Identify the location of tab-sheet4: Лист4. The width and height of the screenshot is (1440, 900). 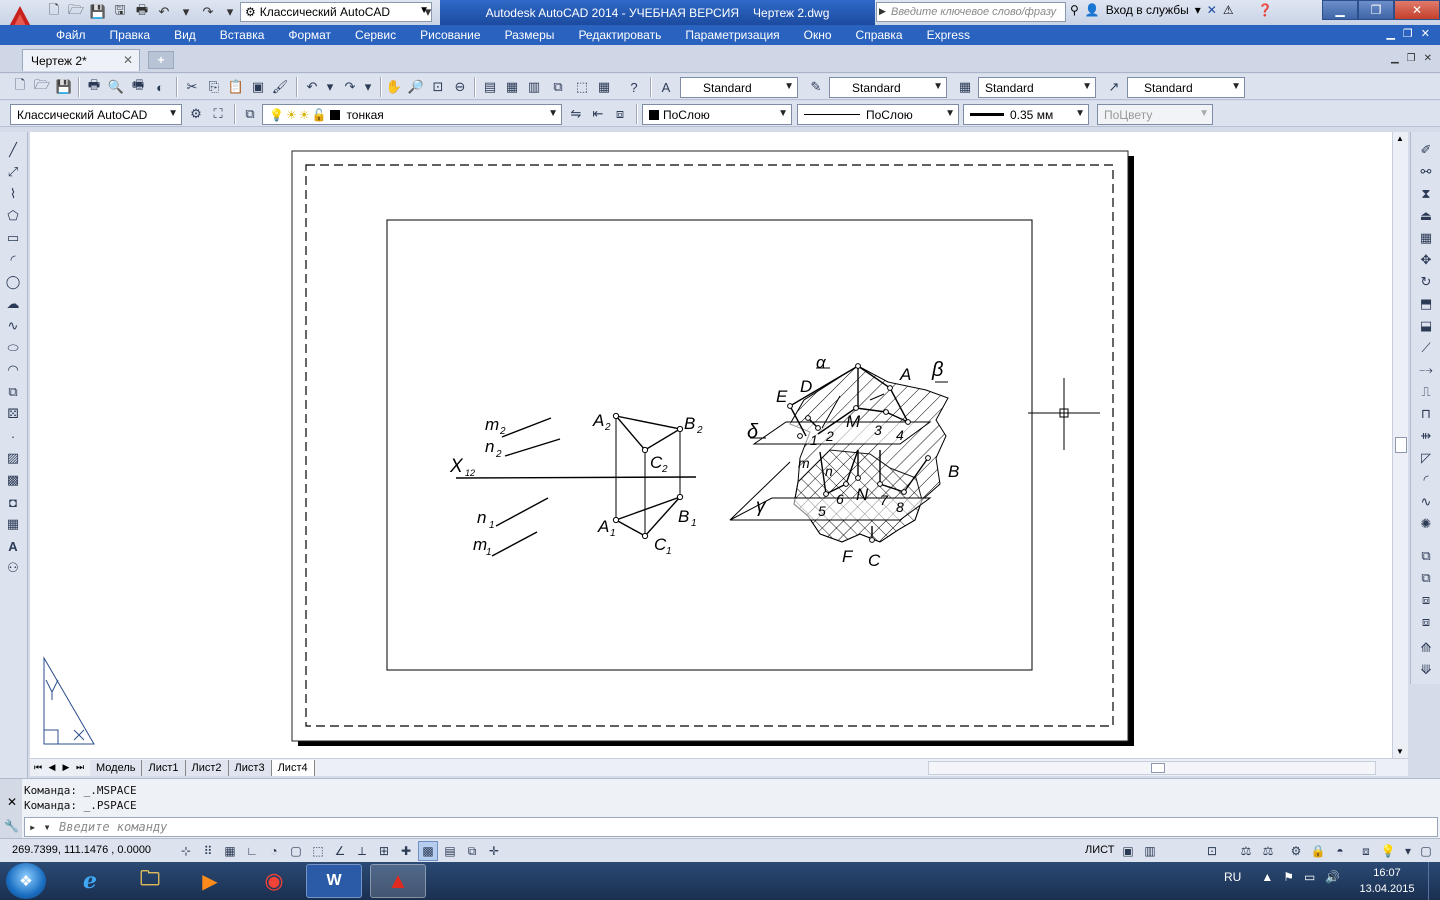
(293, 767).